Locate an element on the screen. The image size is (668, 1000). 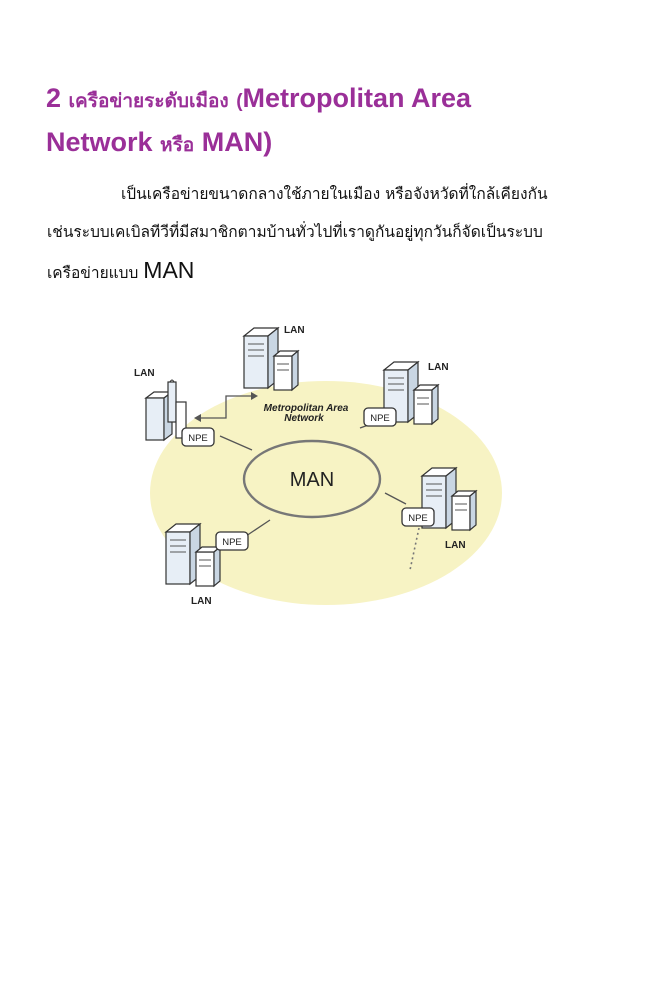
npe-box-left: NPE is located at coordinates (198, 437).